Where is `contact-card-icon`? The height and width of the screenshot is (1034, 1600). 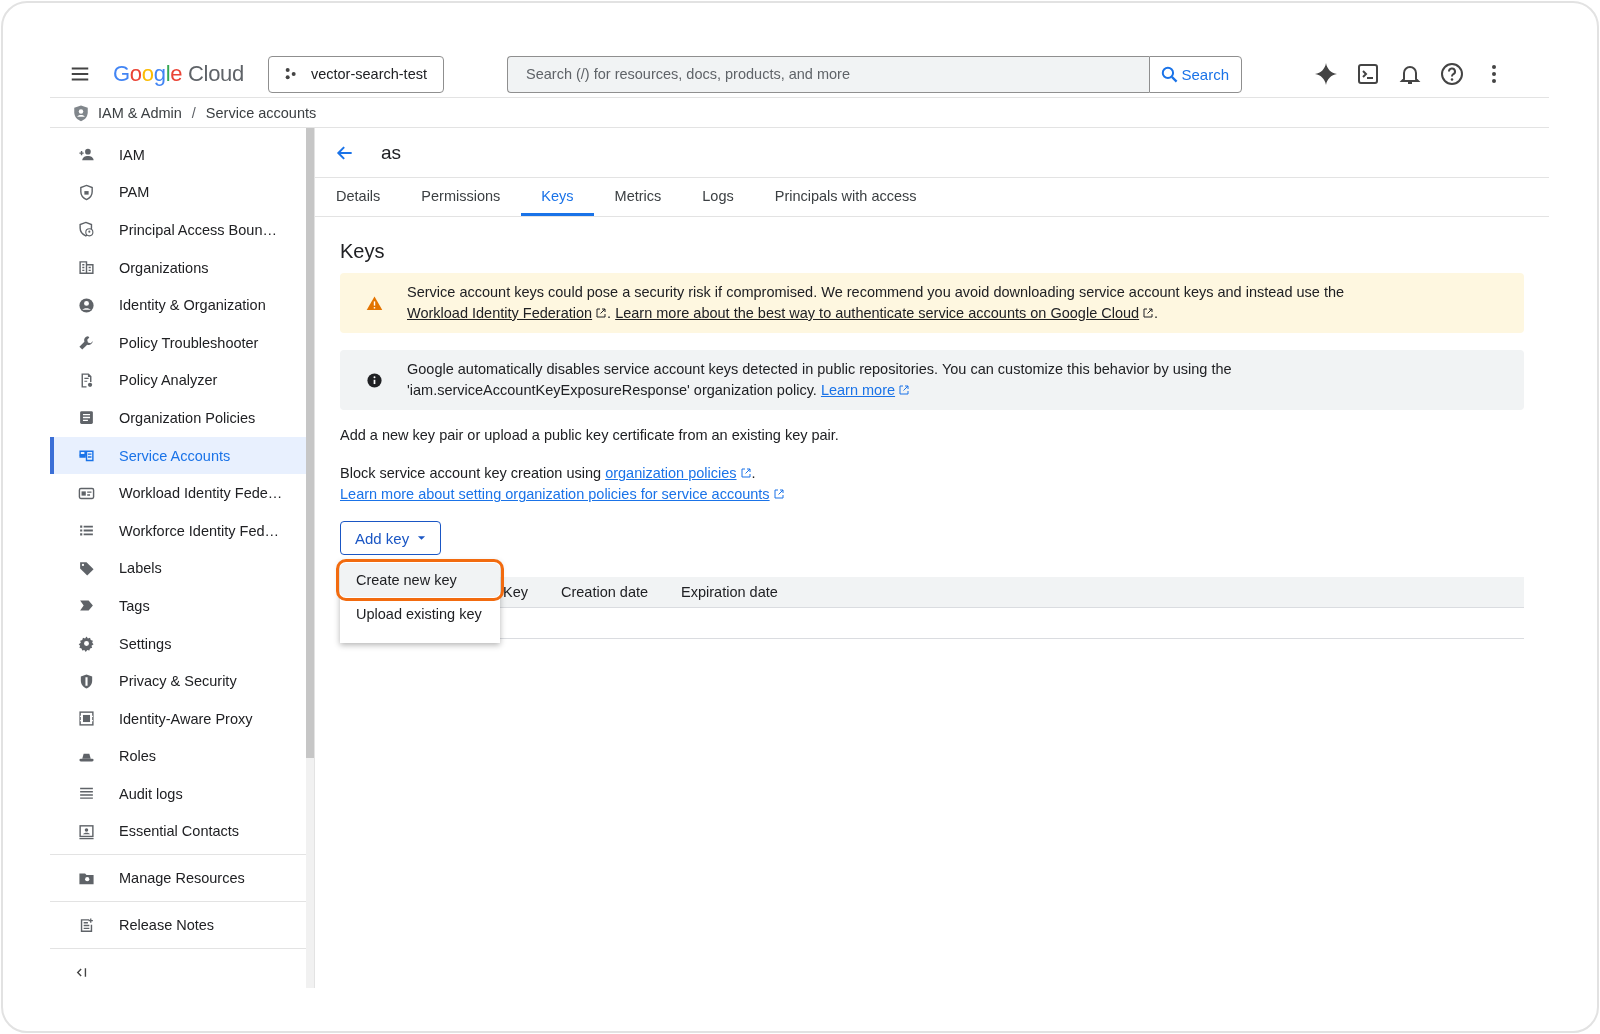
contact-card-icon is located at coordinates (86, 831).